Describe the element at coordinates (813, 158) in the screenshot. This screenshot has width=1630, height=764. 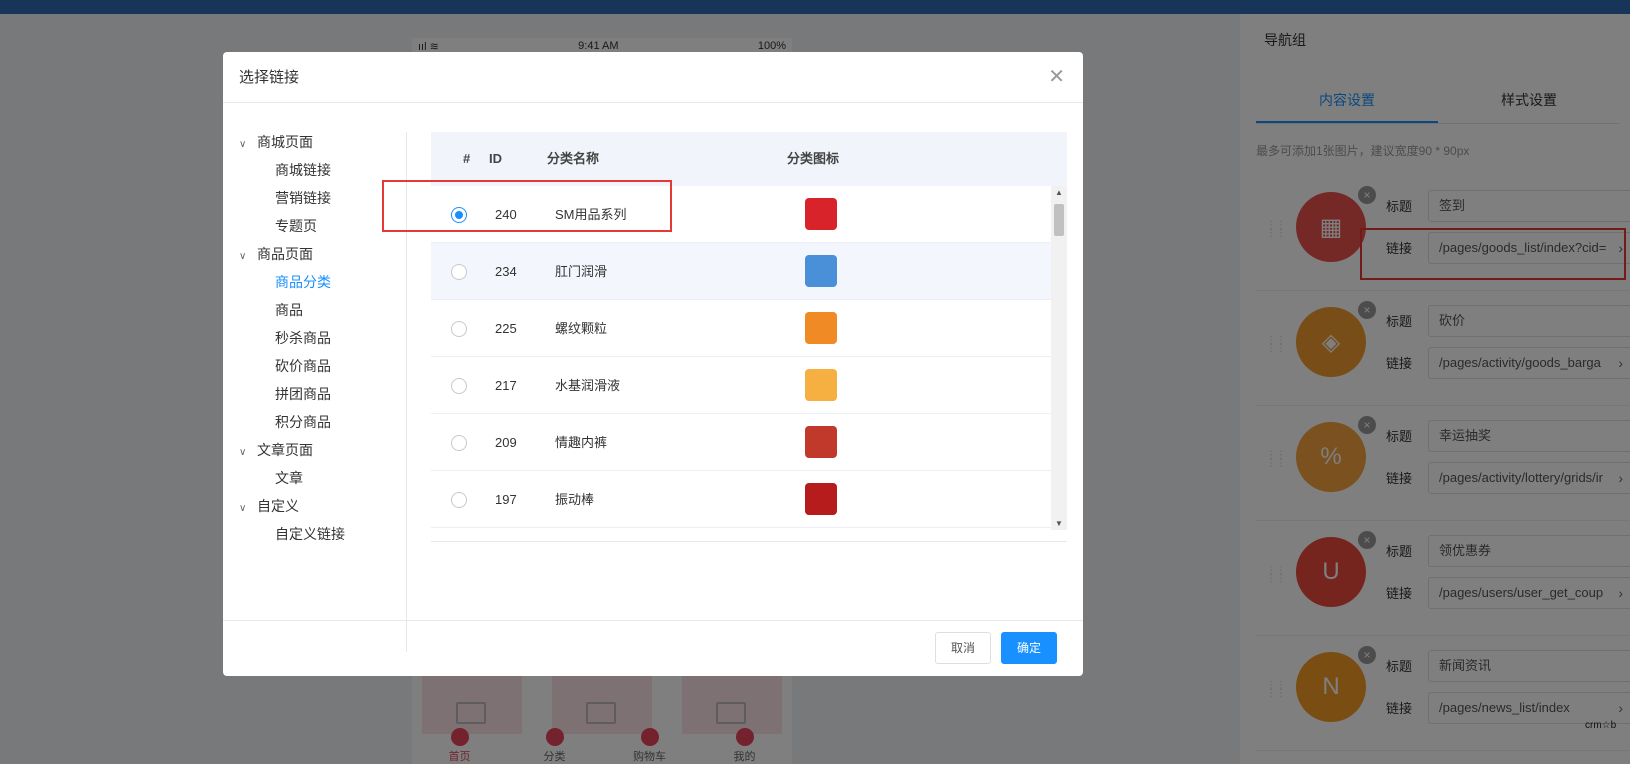
I see `column-icon: 分类图标` at that location.